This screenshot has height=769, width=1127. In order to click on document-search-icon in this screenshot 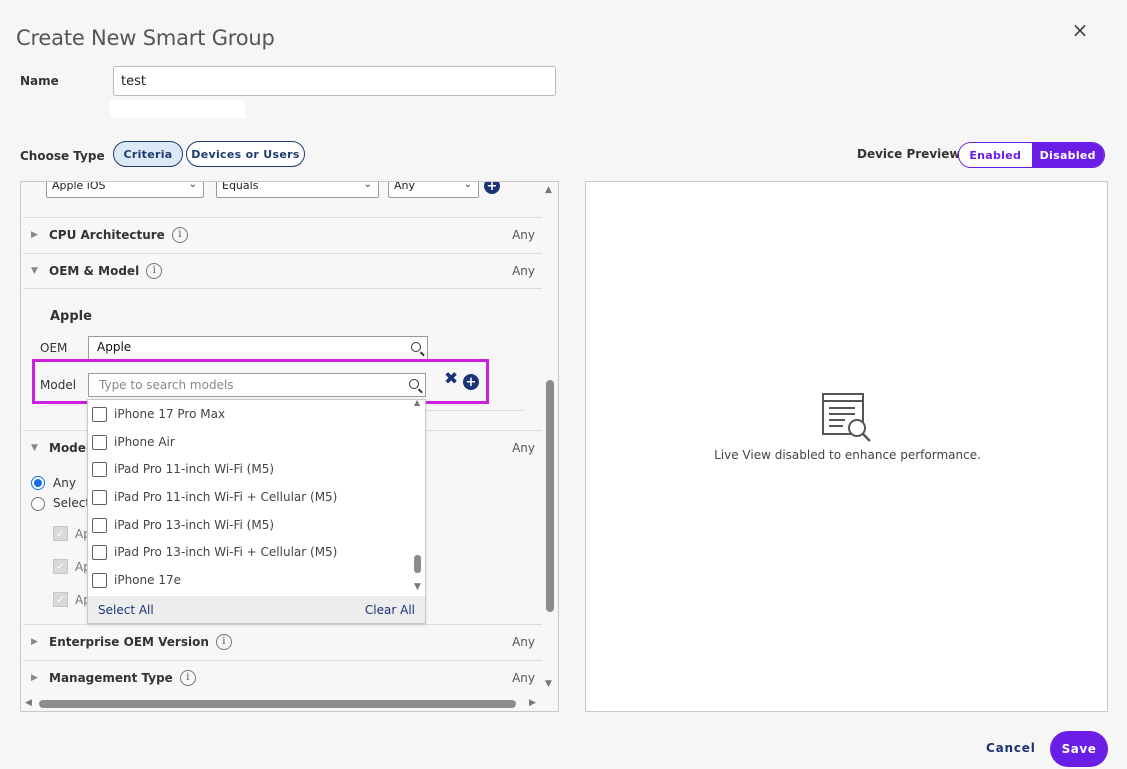, I will do `click(846, 417)`.